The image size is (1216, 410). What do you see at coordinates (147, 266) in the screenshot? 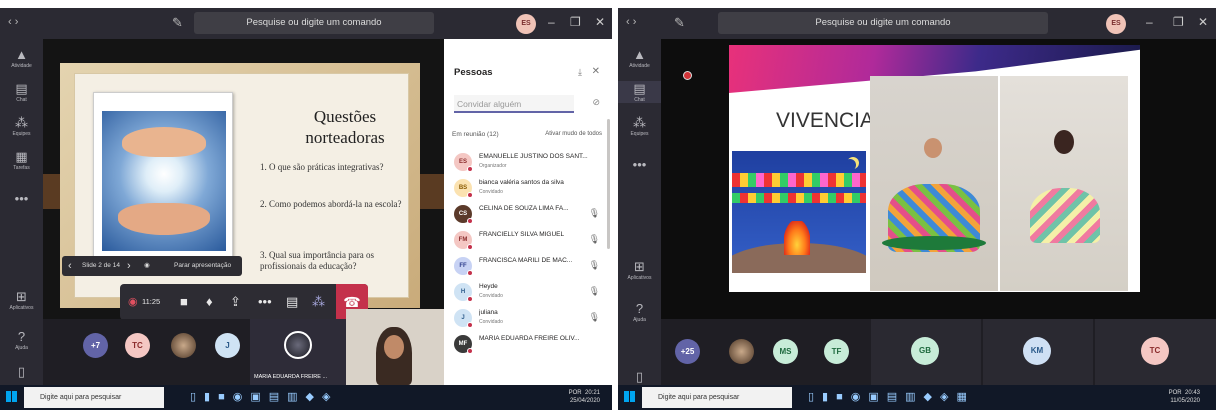
I see `eye-icon: ◉` at bounding box center [147, 266].